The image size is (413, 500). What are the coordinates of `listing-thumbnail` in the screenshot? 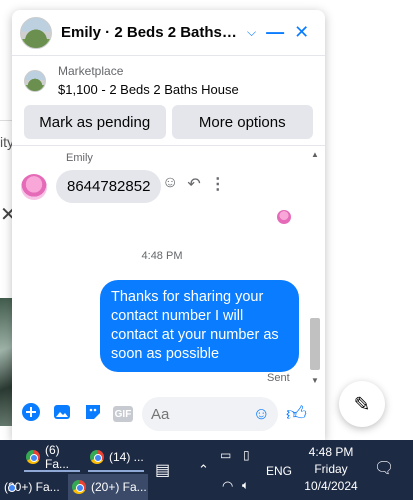 It's located at (35, 80).